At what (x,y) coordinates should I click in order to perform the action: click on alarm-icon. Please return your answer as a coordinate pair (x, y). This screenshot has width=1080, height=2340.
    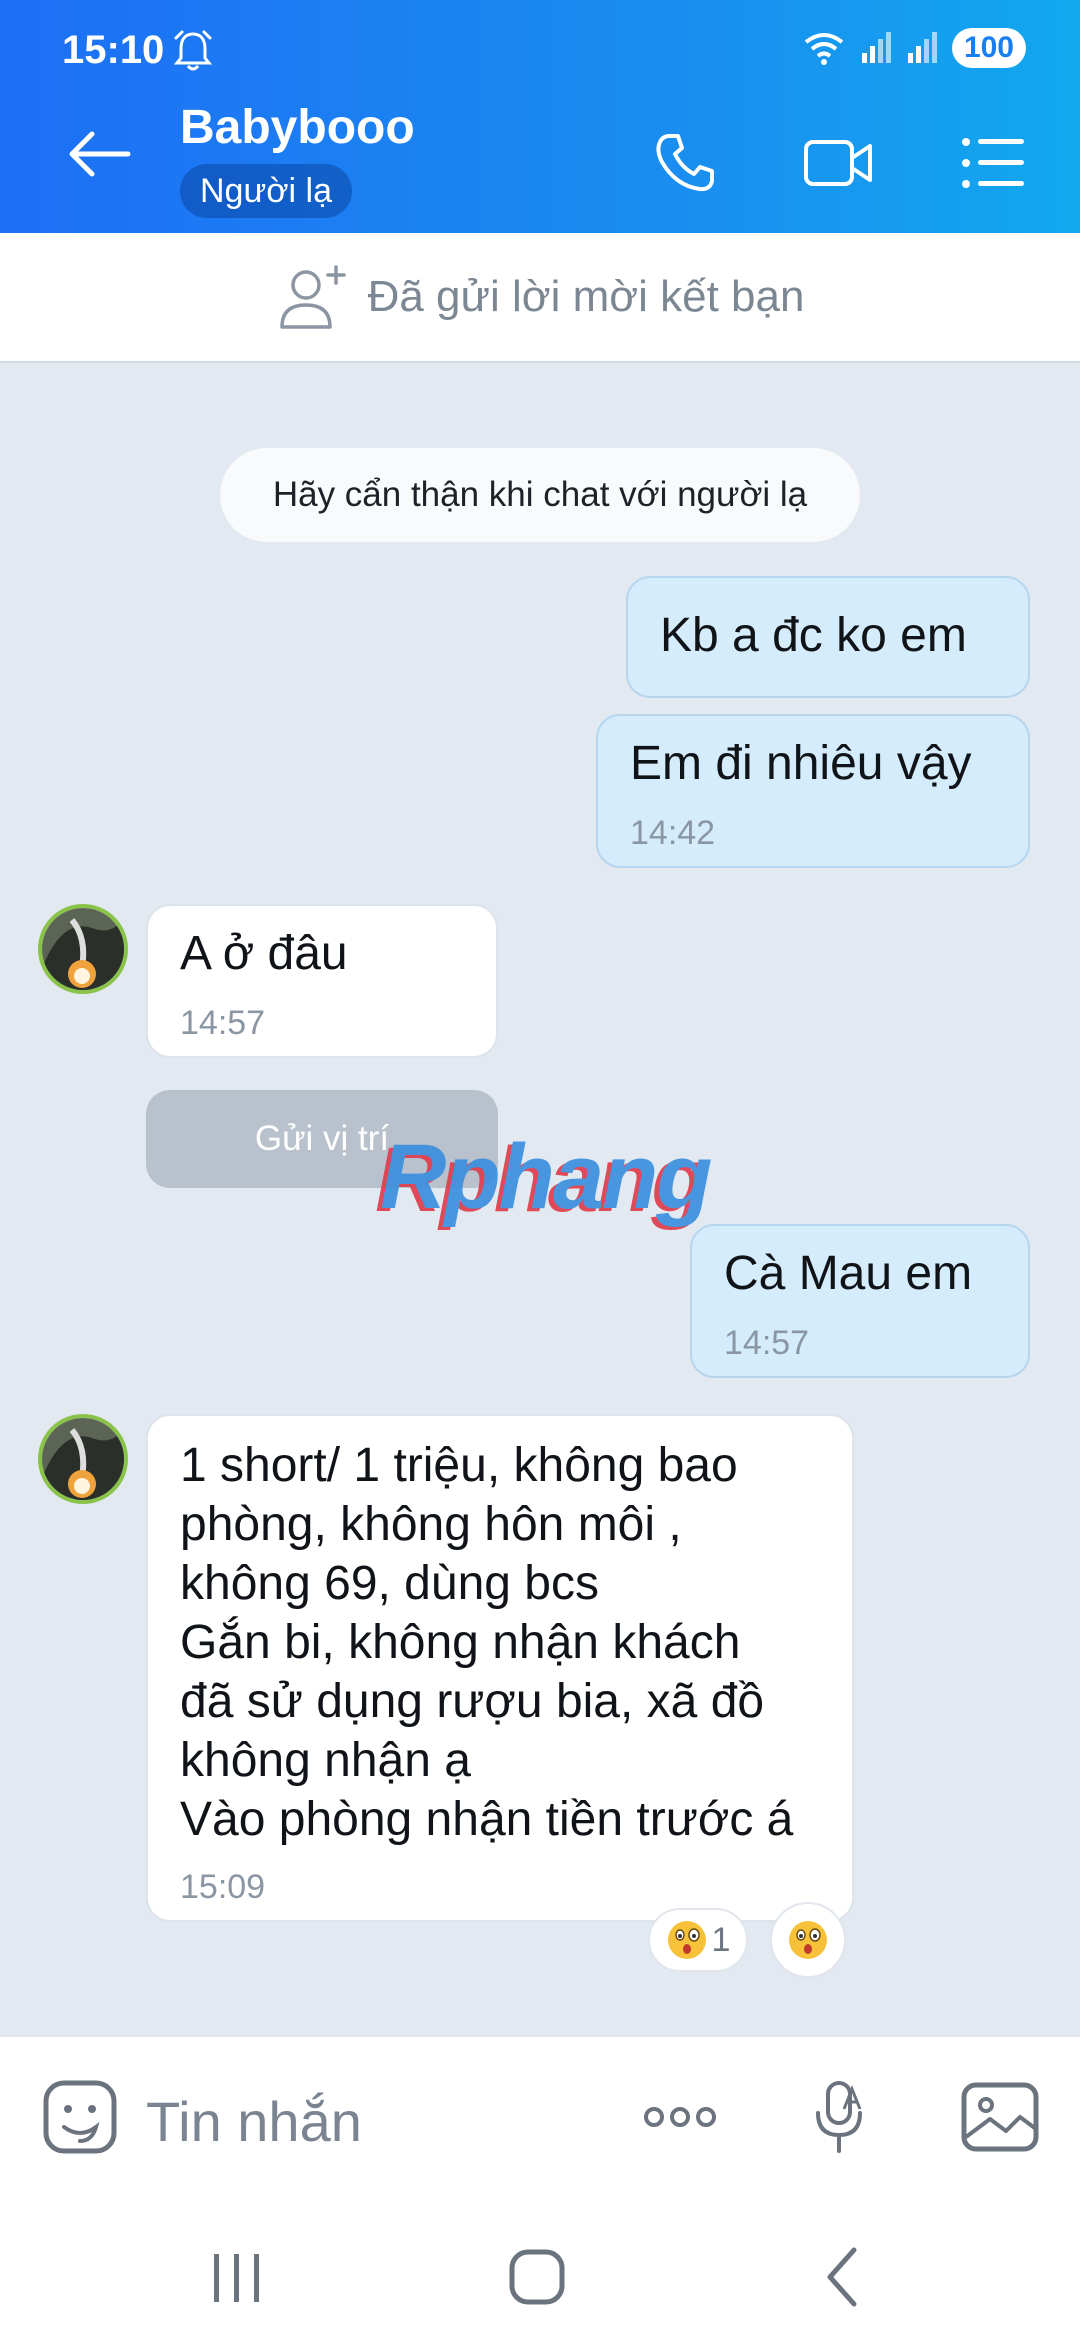
    Looking at the image, I should click on (193, 50).